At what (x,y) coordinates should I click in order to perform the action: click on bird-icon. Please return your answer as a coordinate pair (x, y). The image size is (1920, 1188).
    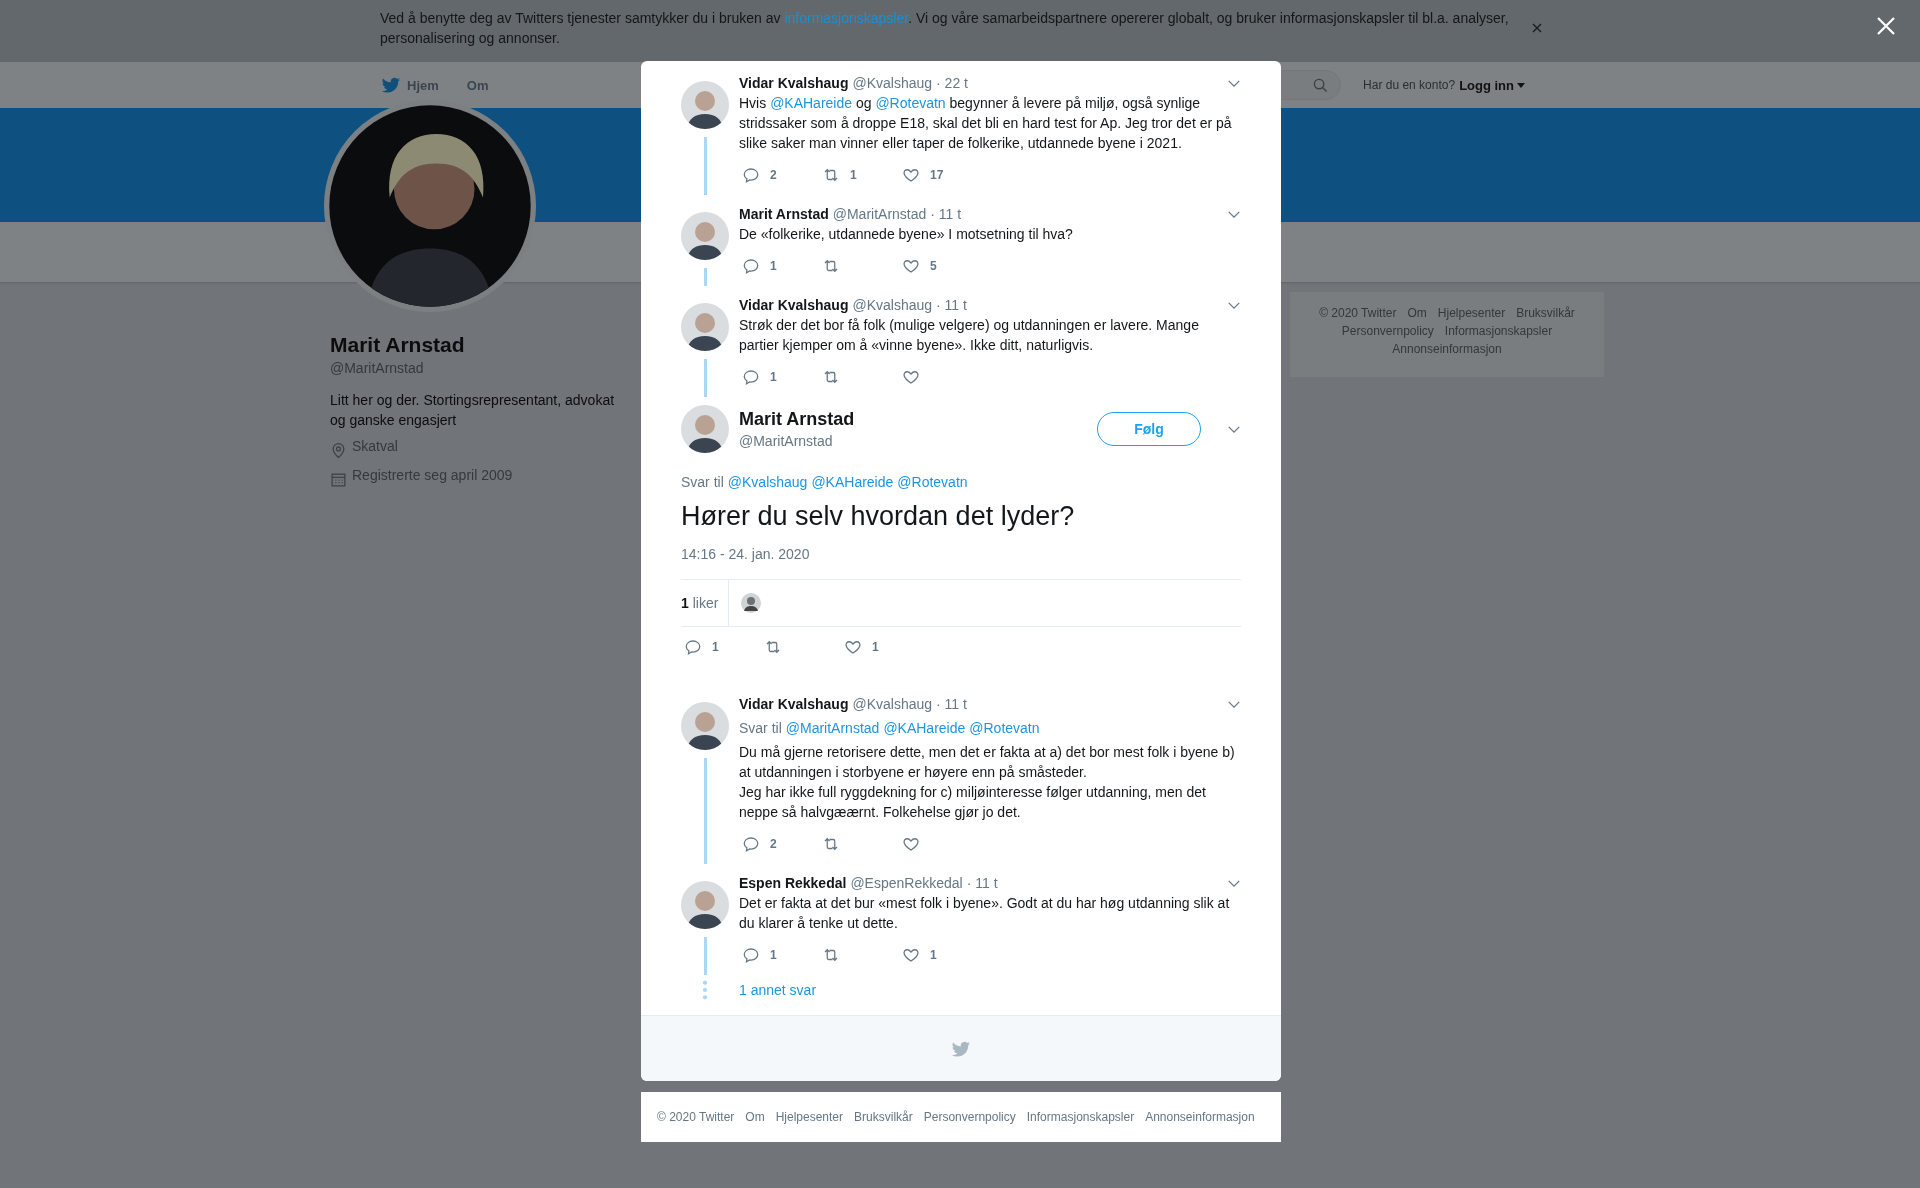
    Looking at the image, I should click on (391, 85).